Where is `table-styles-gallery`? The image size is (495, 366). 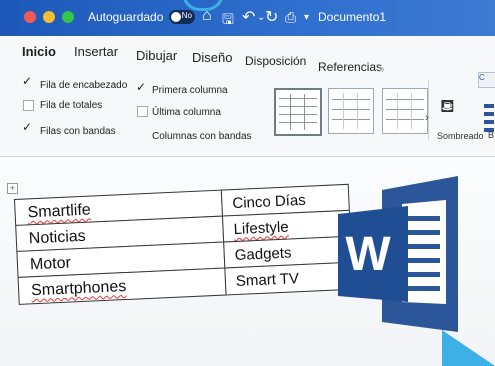 table-styles-gallery is located at coordinates (343, 110).